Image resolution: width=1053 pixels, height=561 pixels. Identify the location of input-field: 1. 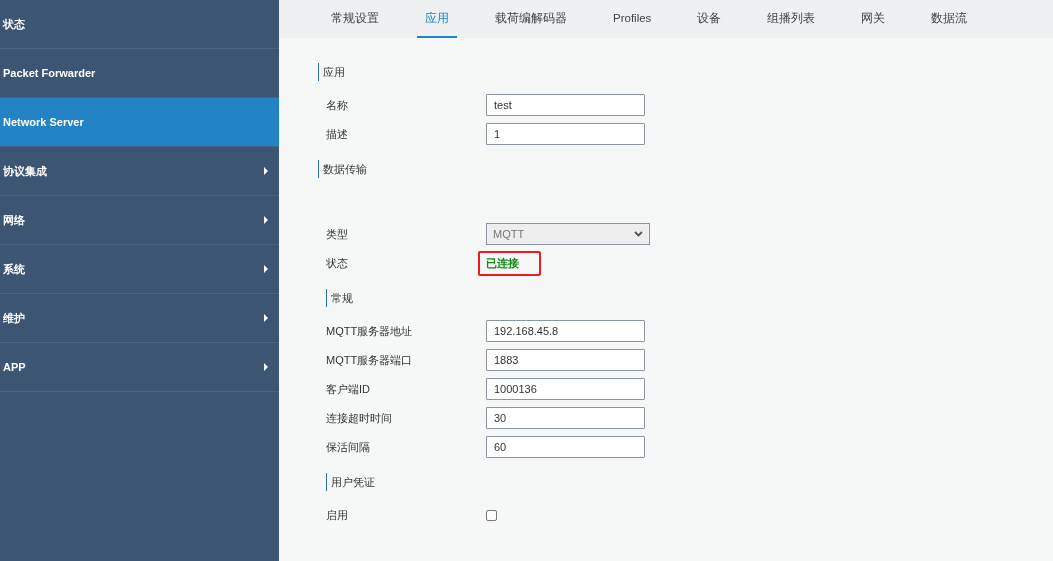
(565, 134).